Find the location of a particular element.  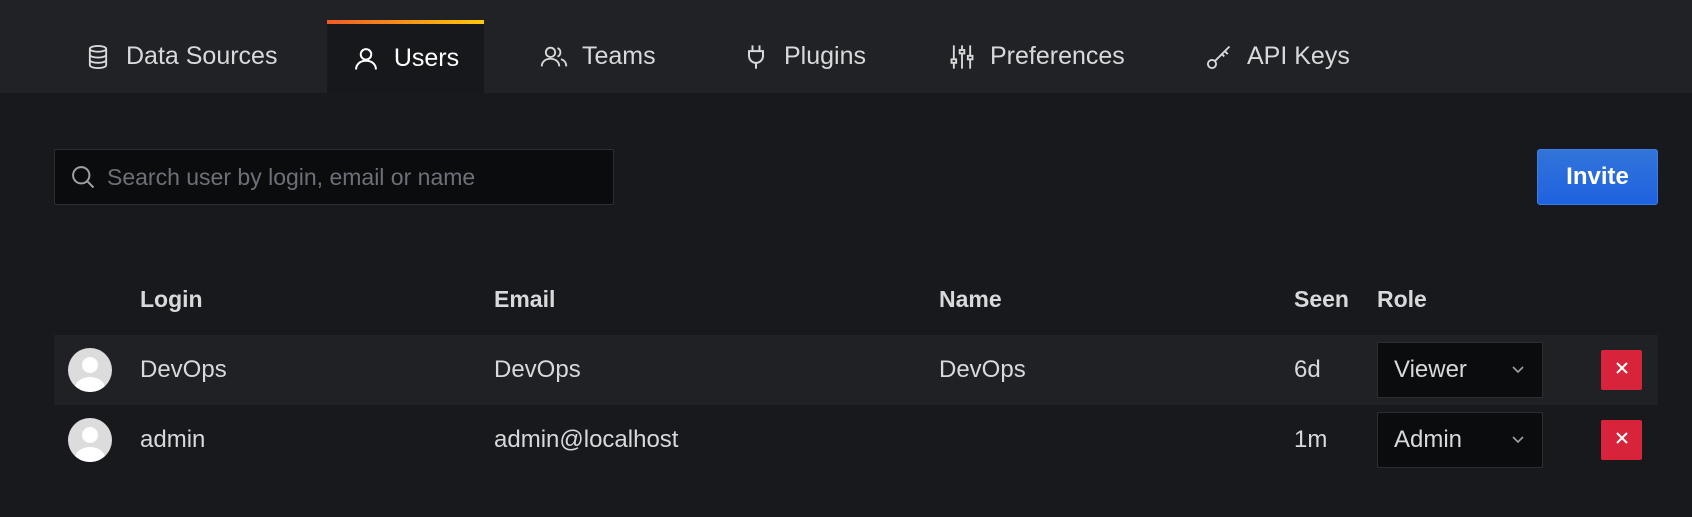

role-select: Viewer is located at coordinates (1460, 370).